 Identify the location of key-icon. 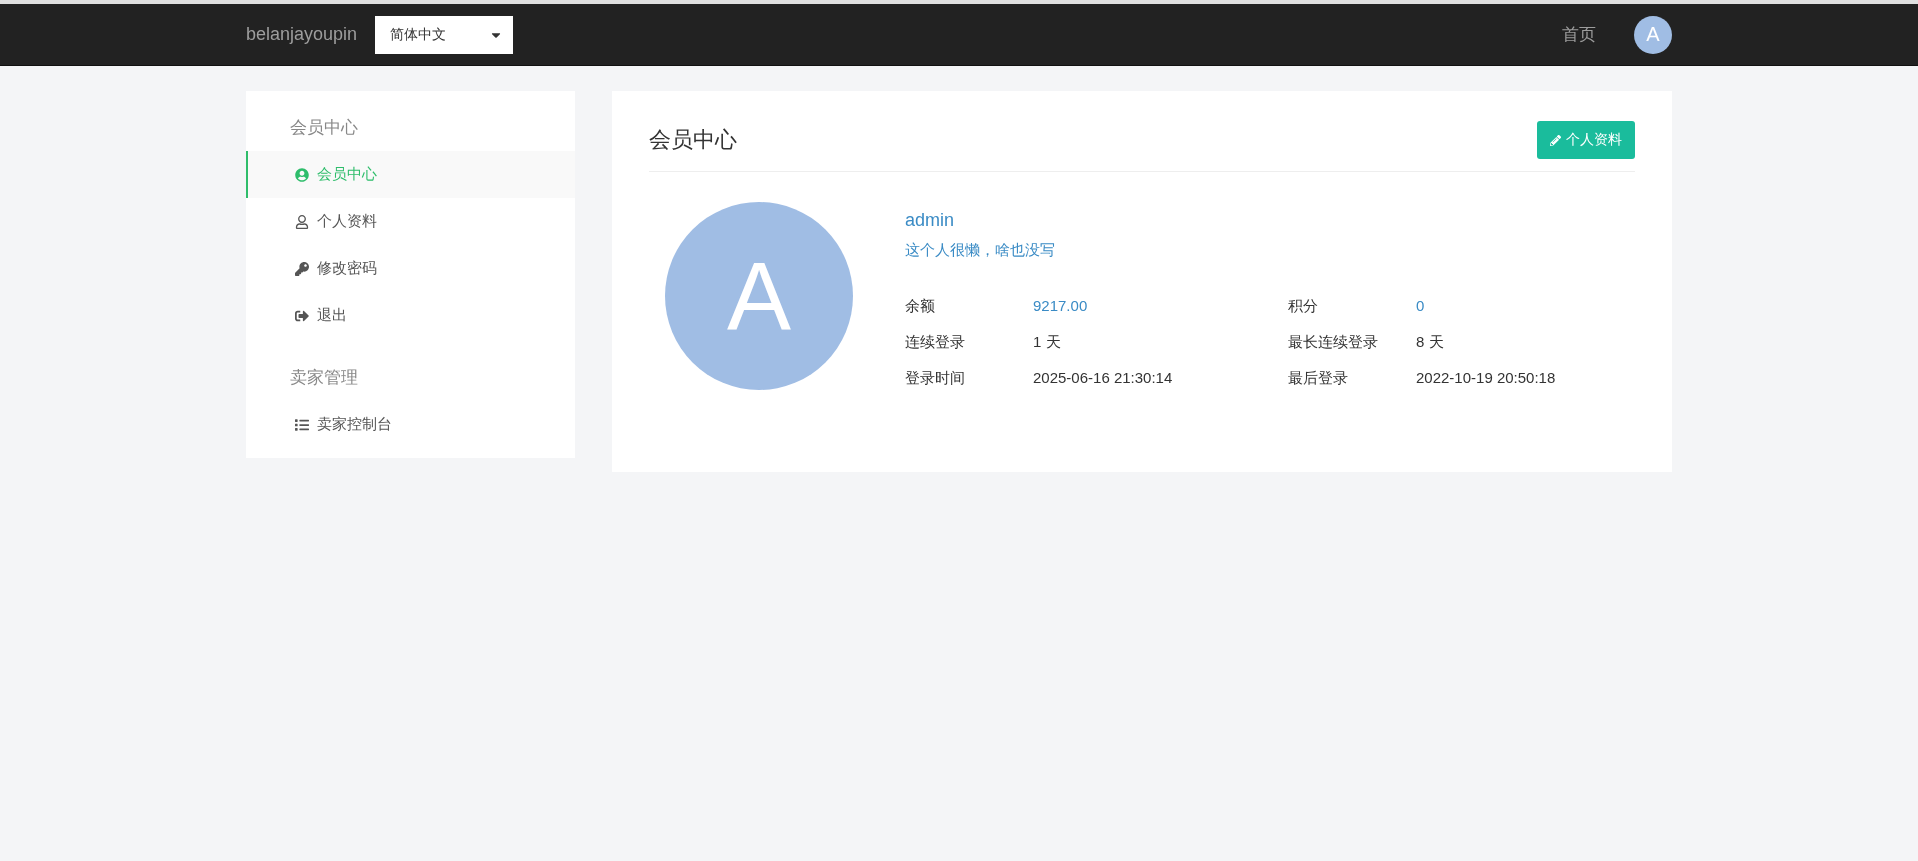
(302, 268).